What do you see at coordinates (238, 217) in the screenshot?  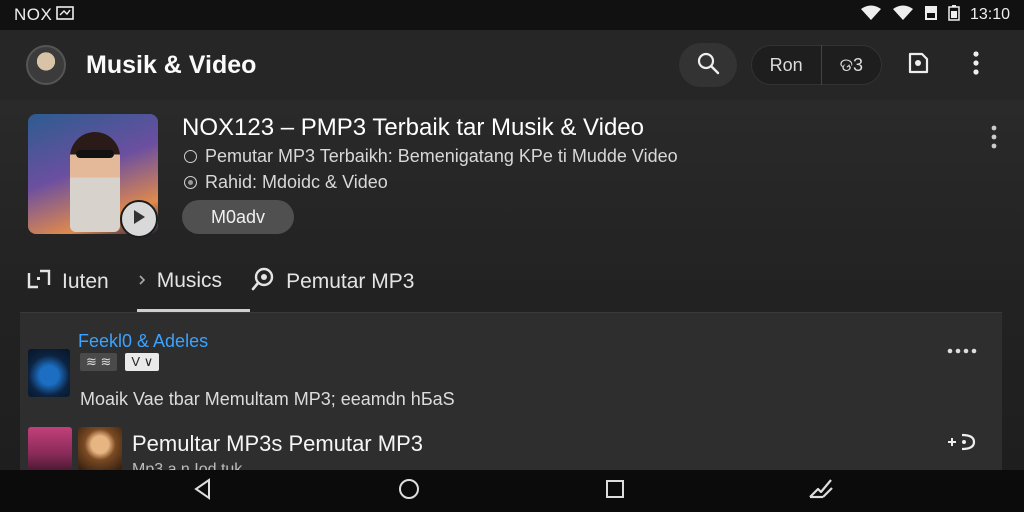 I see `mode-button: M0adv` at bounding box center [238, 217].